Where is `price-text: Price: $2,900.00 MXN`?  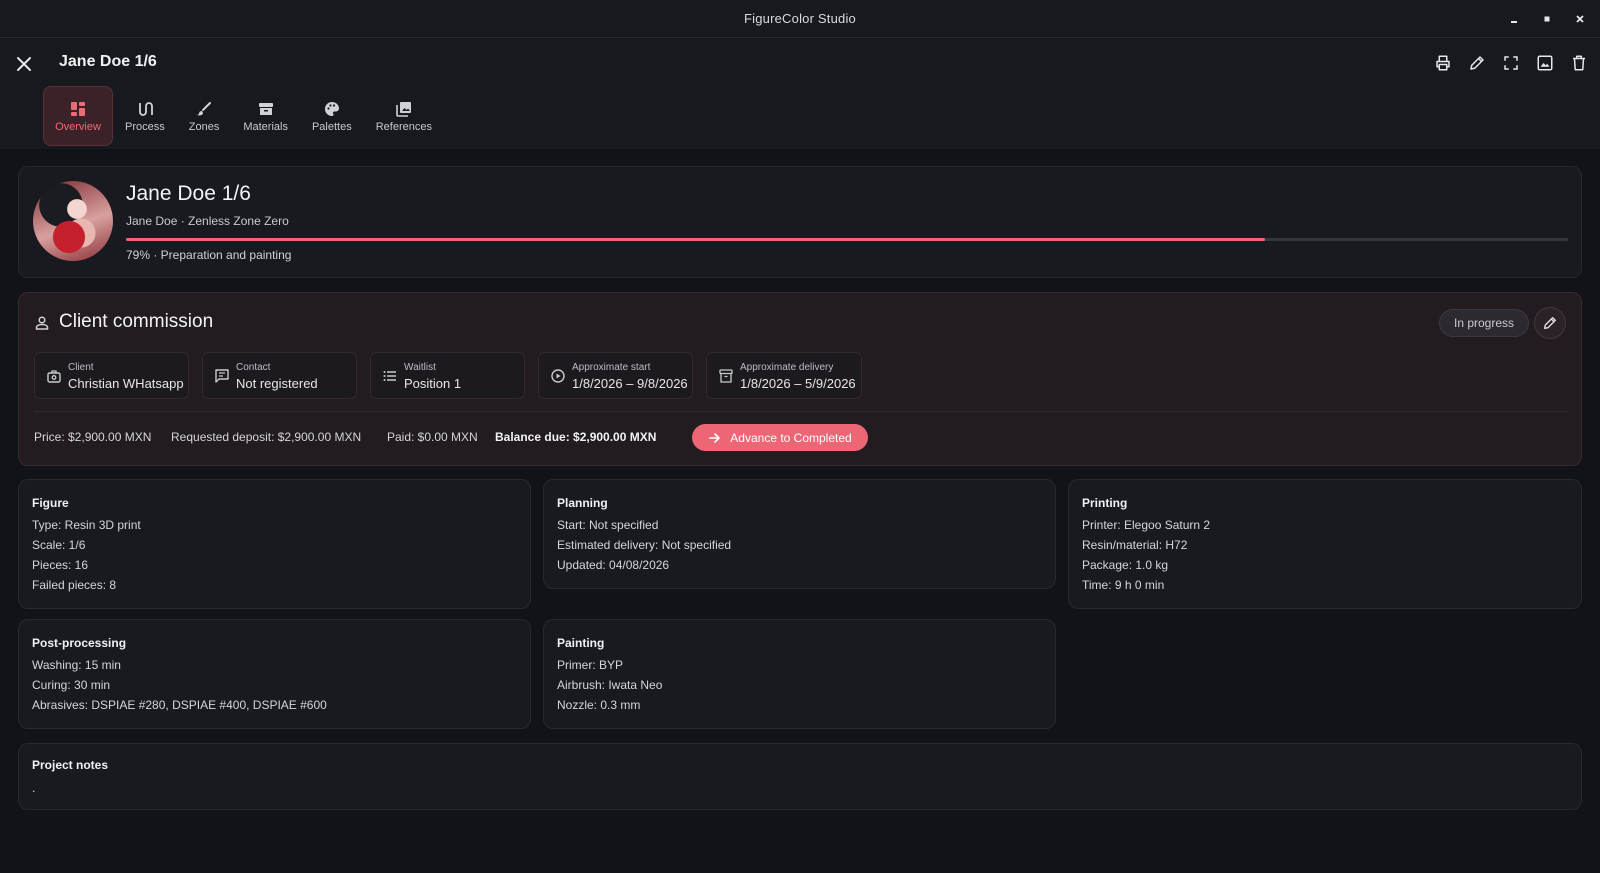
price-text: Price: $2,900.00 MXN is located at coordinates (93, 437).